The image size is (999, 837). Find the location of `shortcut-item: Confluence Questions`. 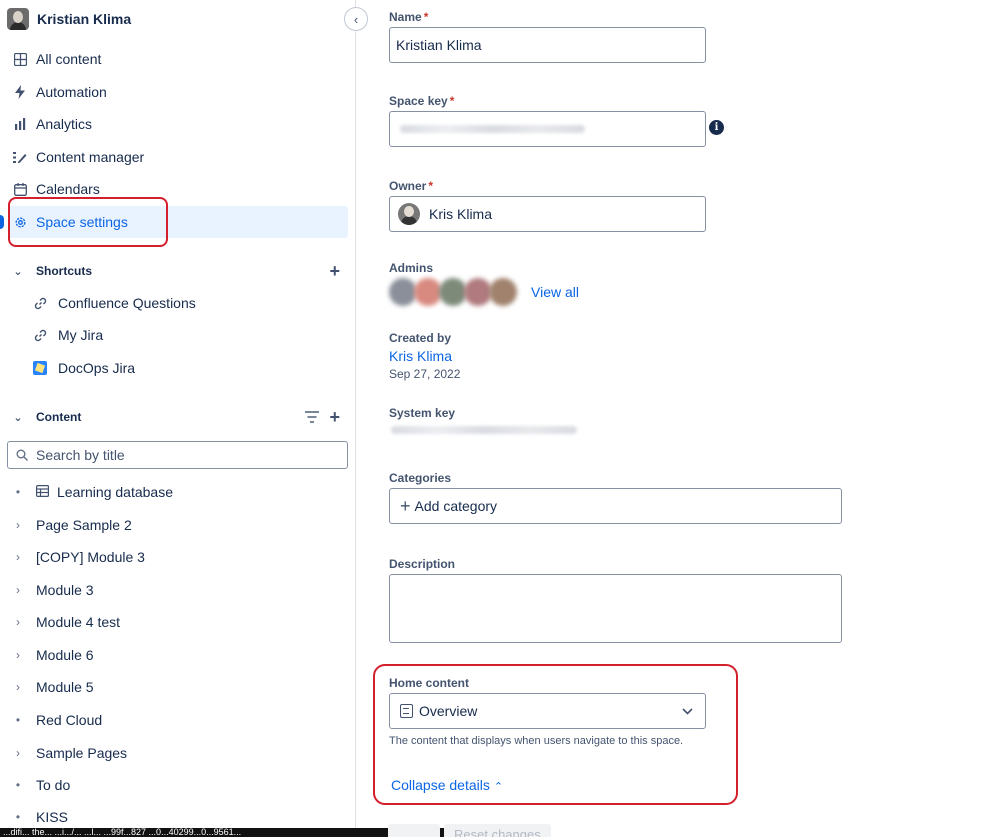

shortcut-item: Confluence Questions is located at coordinates (113, 303).